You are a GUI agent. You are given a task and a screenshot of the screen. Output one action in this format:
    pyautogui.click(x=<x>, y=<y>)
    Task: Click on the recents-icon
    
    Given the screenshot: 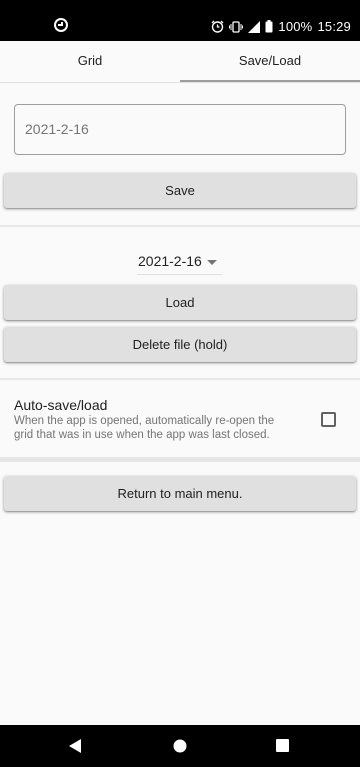 What is the action you would take?
    pyautogui.click(x=282, y=748)
    